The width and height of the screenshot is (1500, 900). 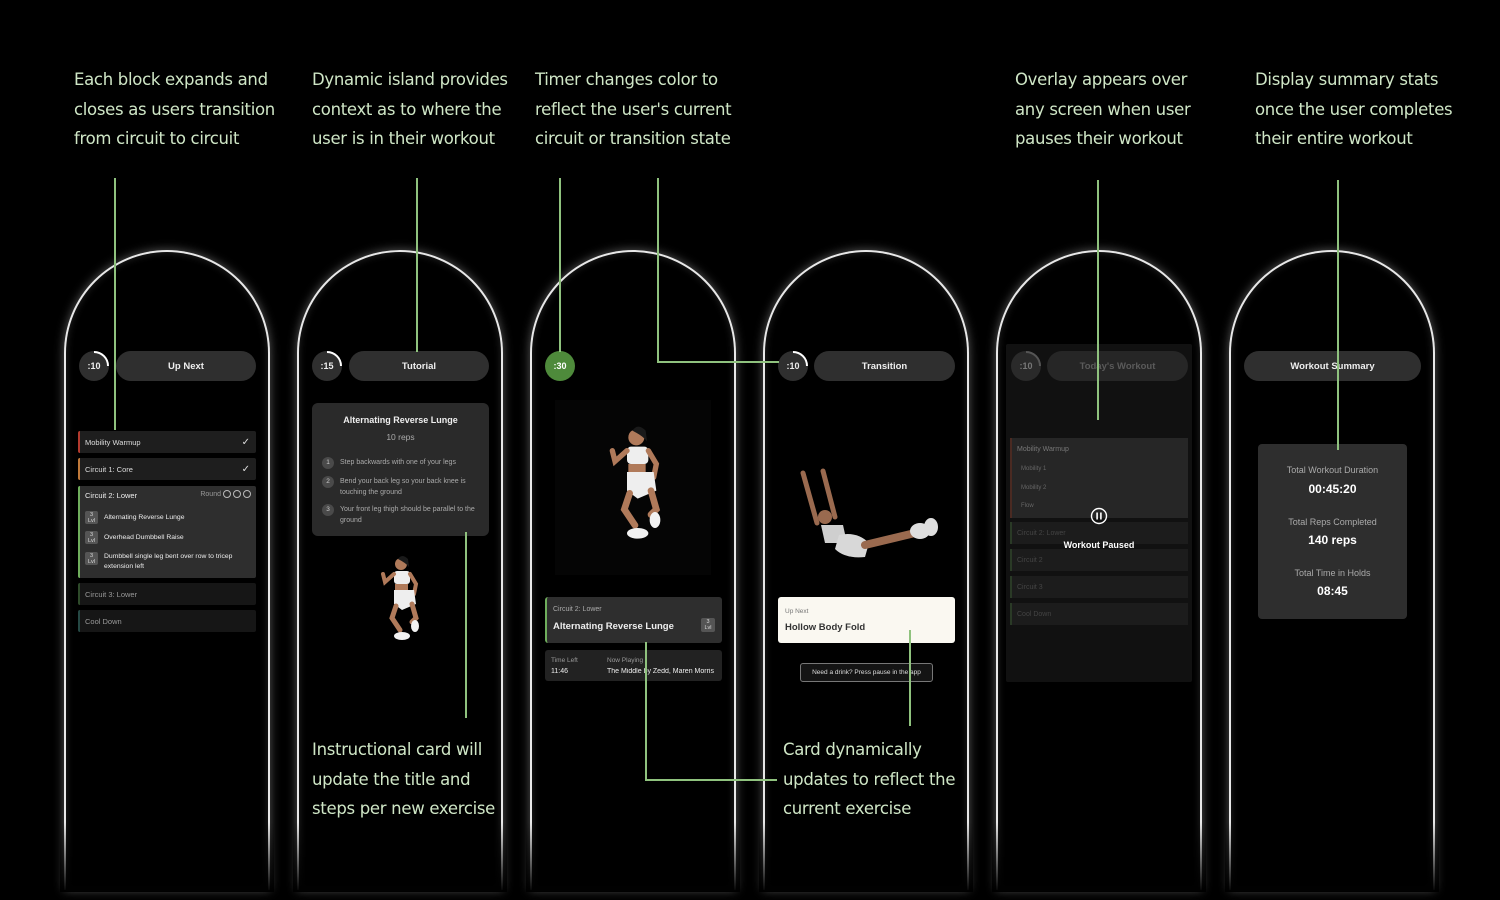 I want to click on caption-line: from circuit to circuit, so click(x=157, y=138).